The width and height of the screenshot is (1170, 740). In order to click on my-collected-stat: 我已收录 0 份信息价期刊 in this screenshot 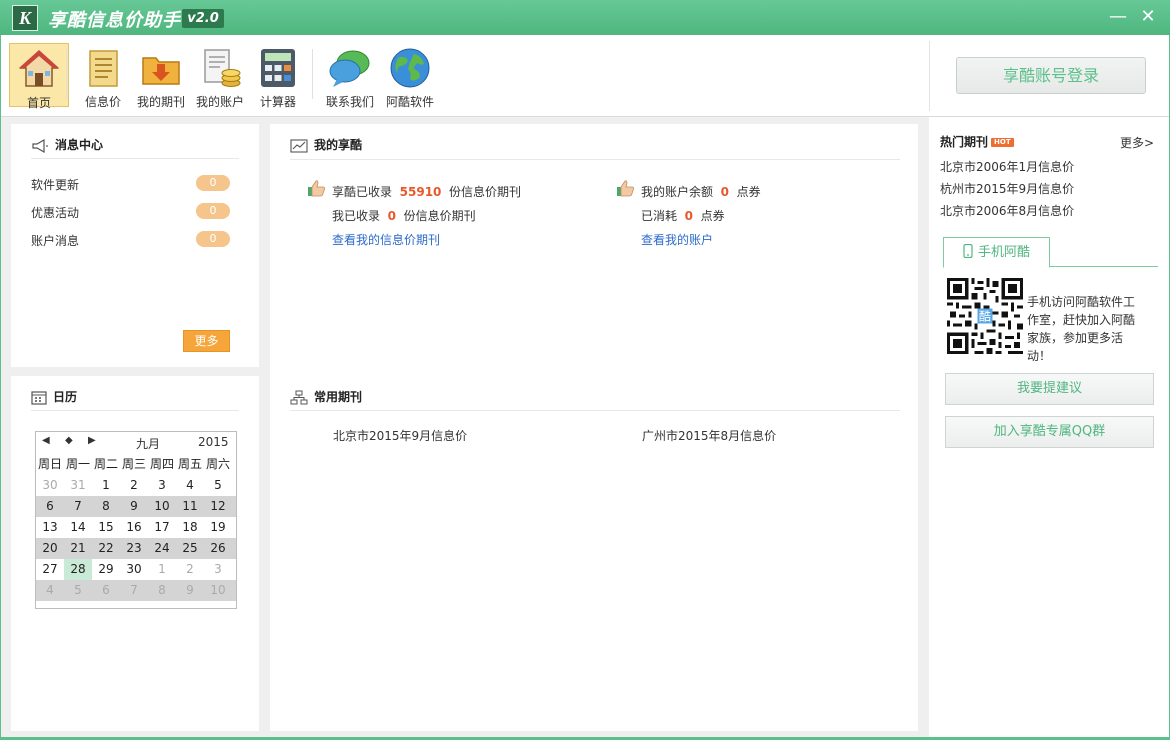, I will do `click(404, 215)`.